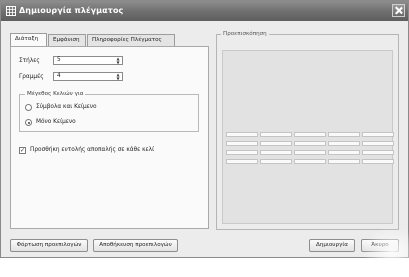 The height and width of the screenshot is (277, 409). What do you see at coordinates (66, 107) in the screenshot?
I see `option-symbols-and-text-label: Σύμβολα και Κείμενο` at bounding box center [66, 107].